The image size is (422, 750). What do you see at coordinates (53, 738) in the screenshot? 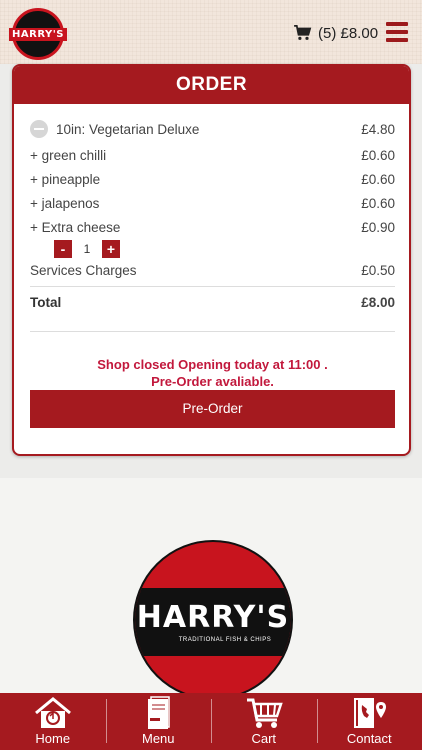
I see `nav-home-label: Home` at bounding box center [53, 738].